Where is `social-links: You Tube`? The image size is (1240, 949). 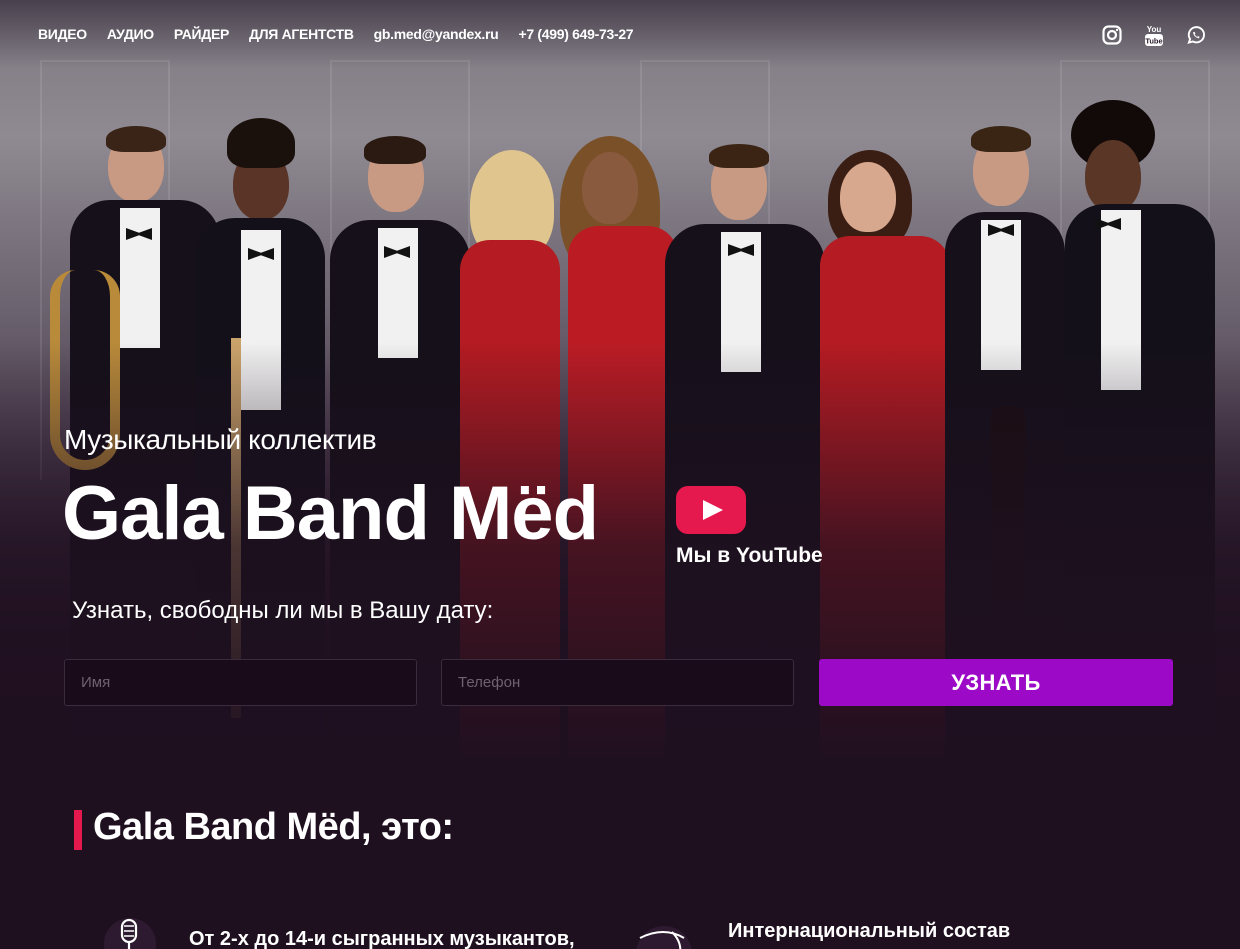 social-links: You Tube is located at coordinates (1154, 35).